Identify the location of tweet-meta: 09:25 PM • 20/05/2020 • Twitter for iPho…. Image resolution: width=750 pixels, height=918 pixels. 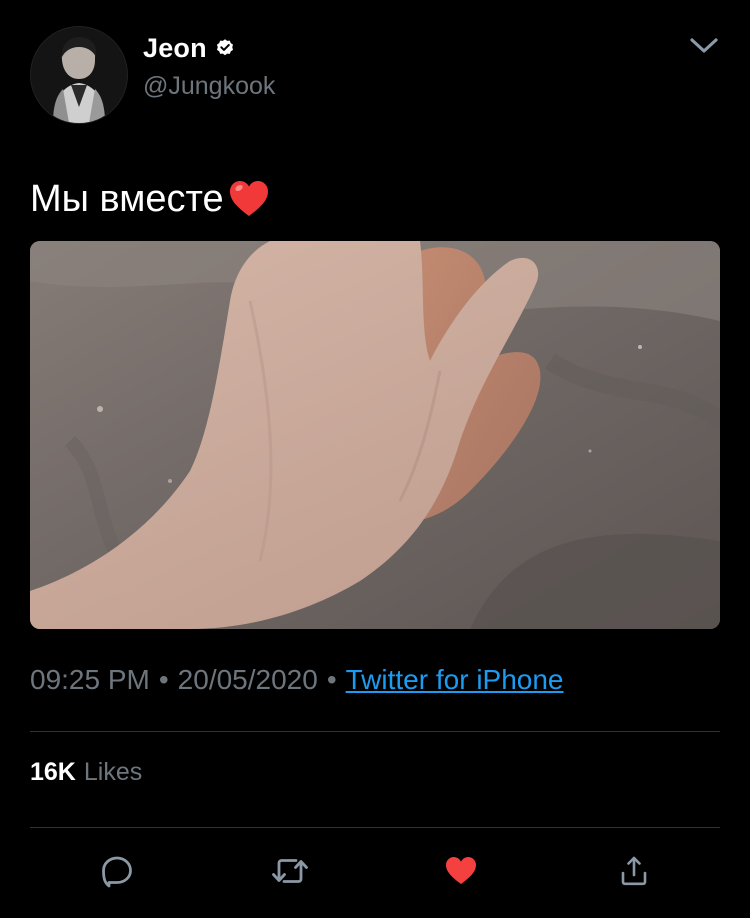
(297, 680).